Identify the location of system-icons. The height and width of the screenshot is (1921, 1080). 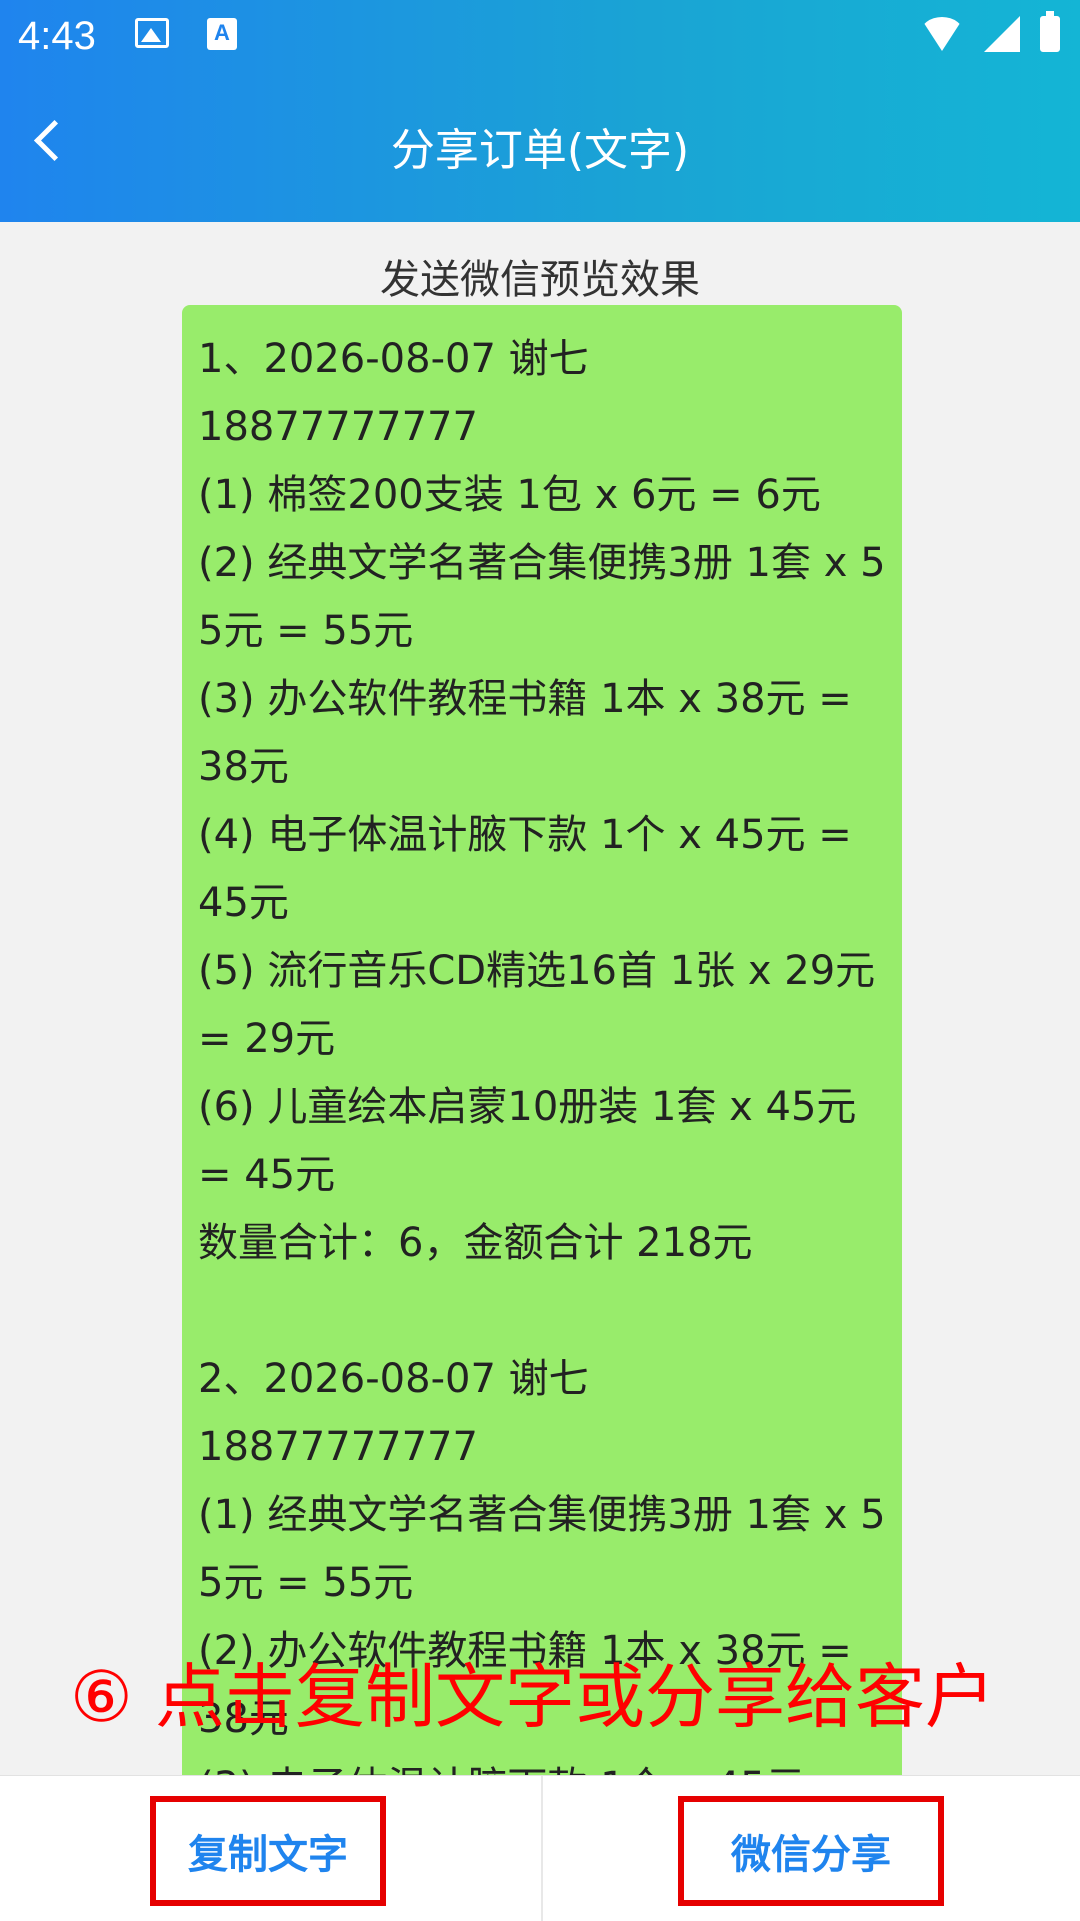
(990, 31).